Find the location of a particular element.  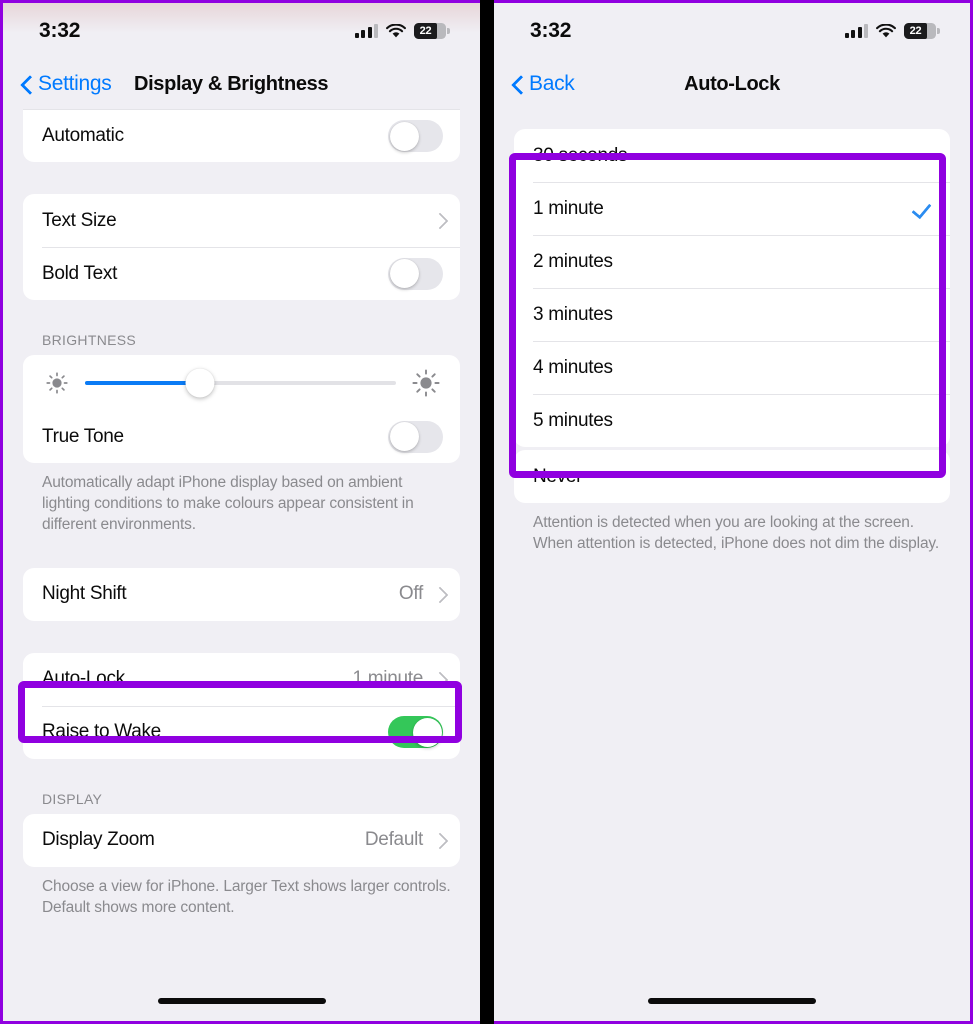

option-30-seconds: 30 seconds is located at coordinates (732, 155).